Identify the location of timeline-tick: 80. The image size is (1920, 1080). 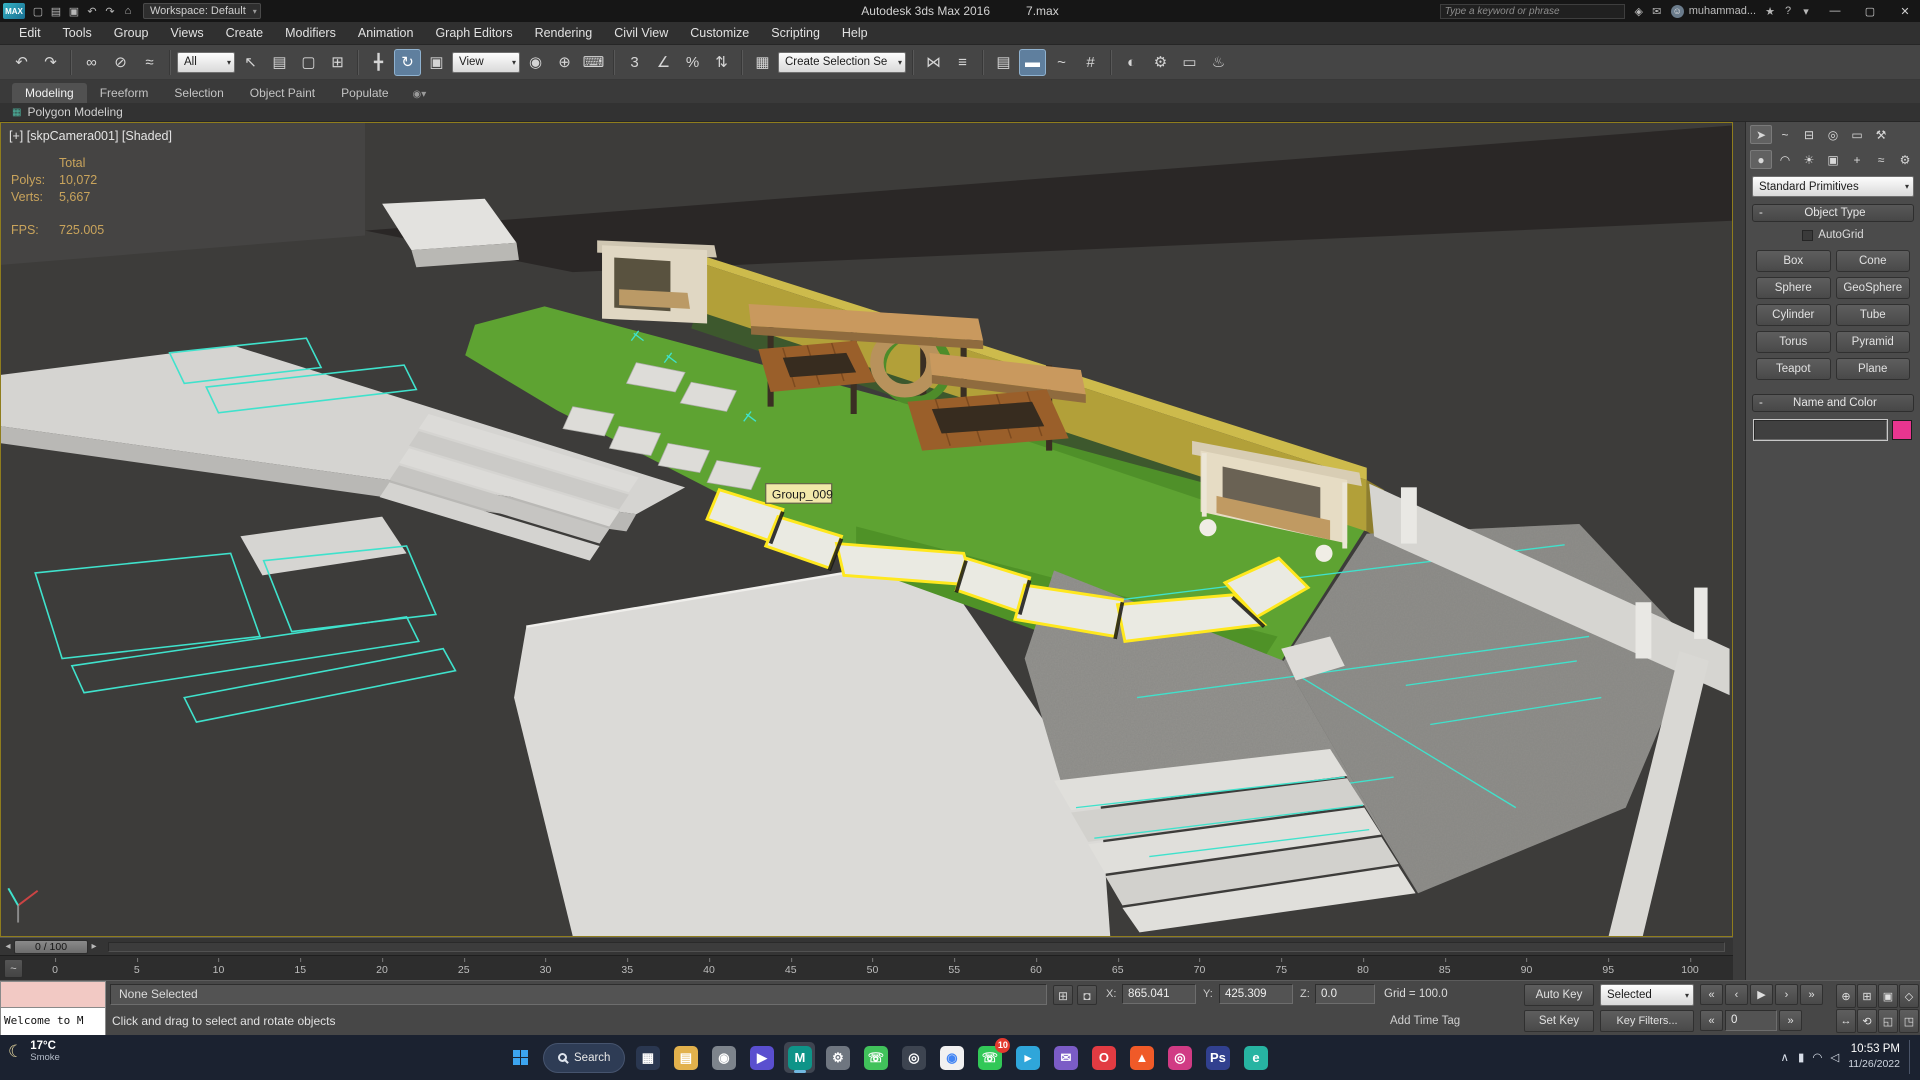
(1363, 967).